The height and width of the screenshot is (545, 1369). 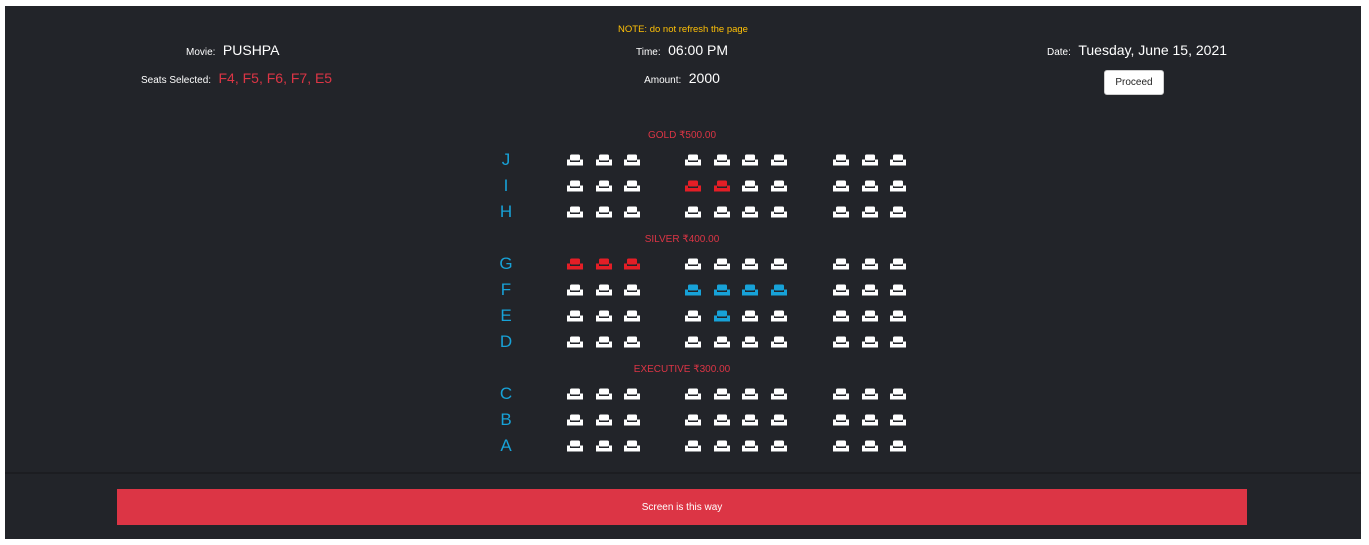 What do you see at coordinates (693, 186) in the screenshot?
I see `seat-booked` at bounding box center [693, 186].